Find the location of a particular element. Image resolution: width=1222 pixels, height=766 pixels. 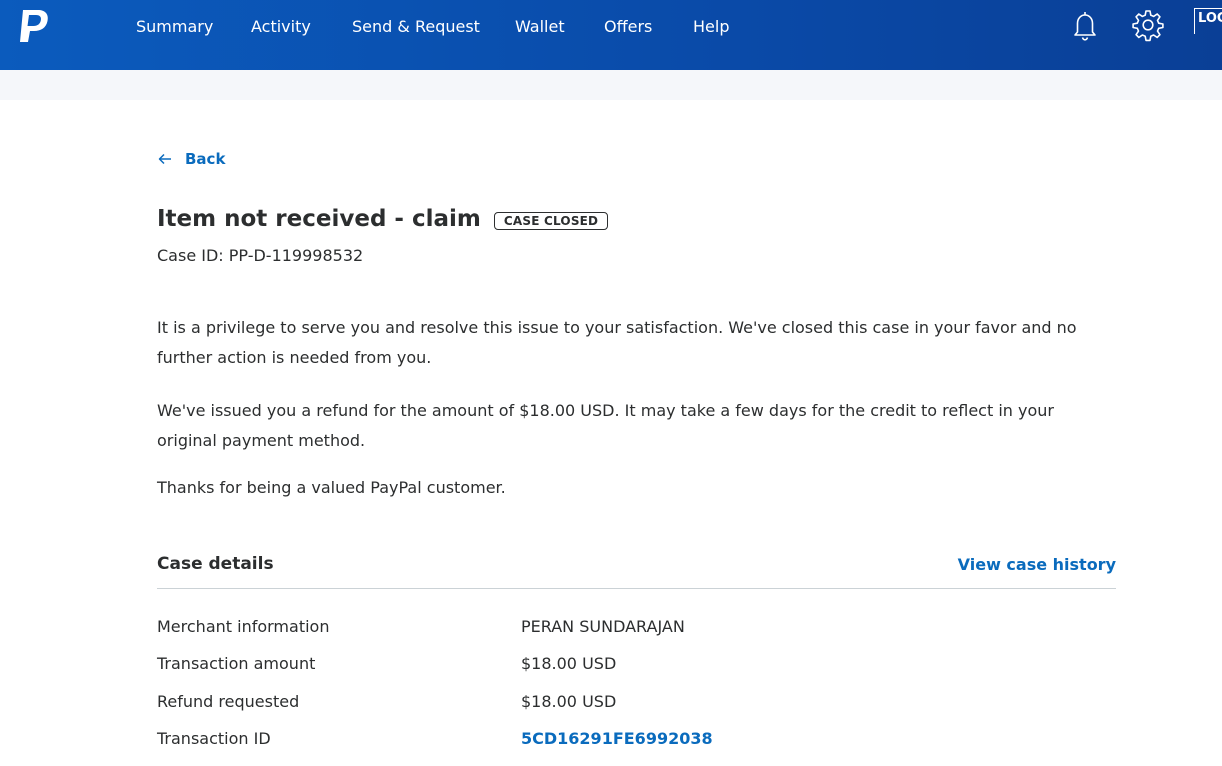

back-link: Back is located at coordinates (191, 159).